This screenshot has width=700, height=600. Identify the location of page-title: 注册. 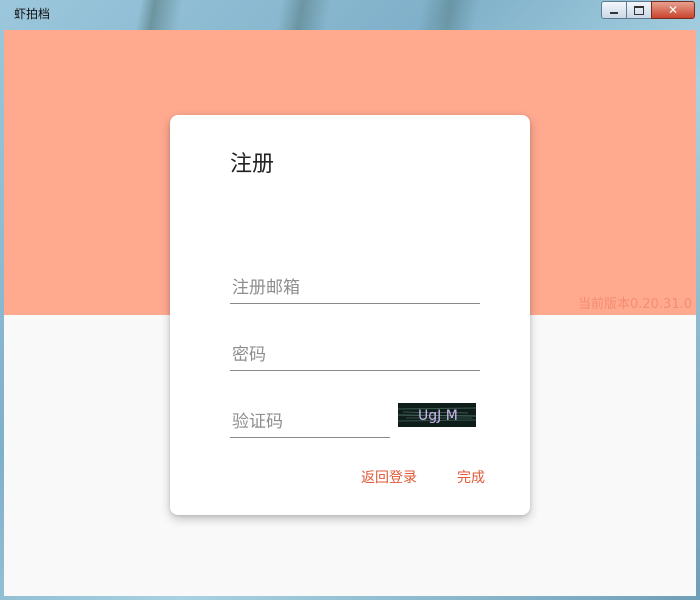
(252, 164).